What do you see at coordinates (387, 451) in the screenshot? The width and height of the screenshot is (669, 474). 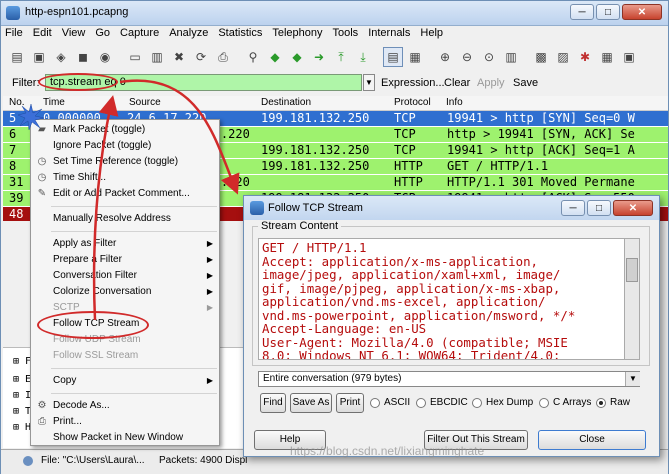 I see `watermark-text: https://blog.csdn.net/lixiangminghate` at bounding box center [387, 451].